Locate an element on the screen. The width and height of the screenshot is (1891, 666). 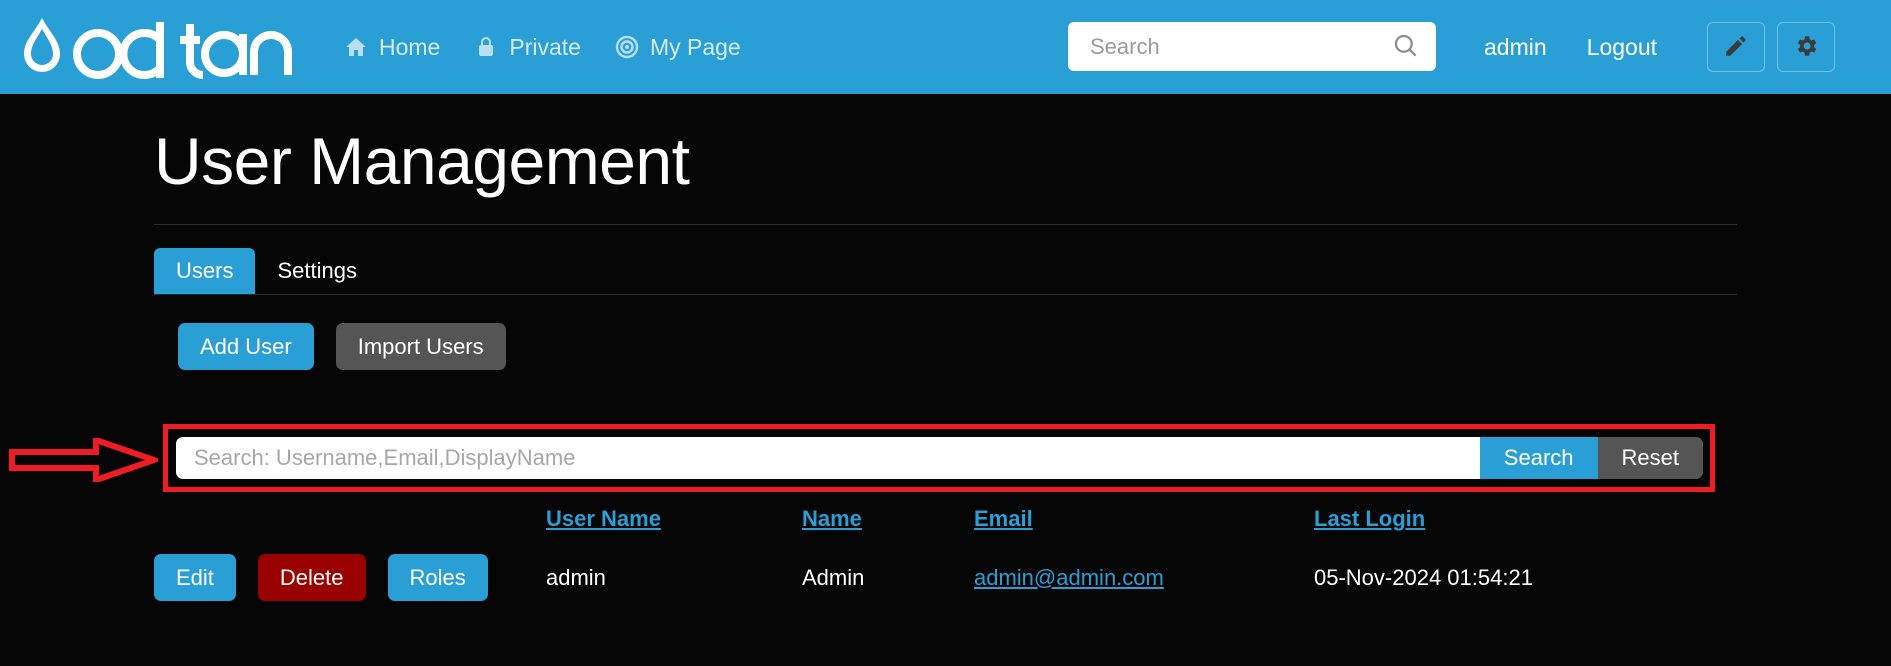
table-header-row: User Name Name Email Last Login is located at coordinates (954, 526).